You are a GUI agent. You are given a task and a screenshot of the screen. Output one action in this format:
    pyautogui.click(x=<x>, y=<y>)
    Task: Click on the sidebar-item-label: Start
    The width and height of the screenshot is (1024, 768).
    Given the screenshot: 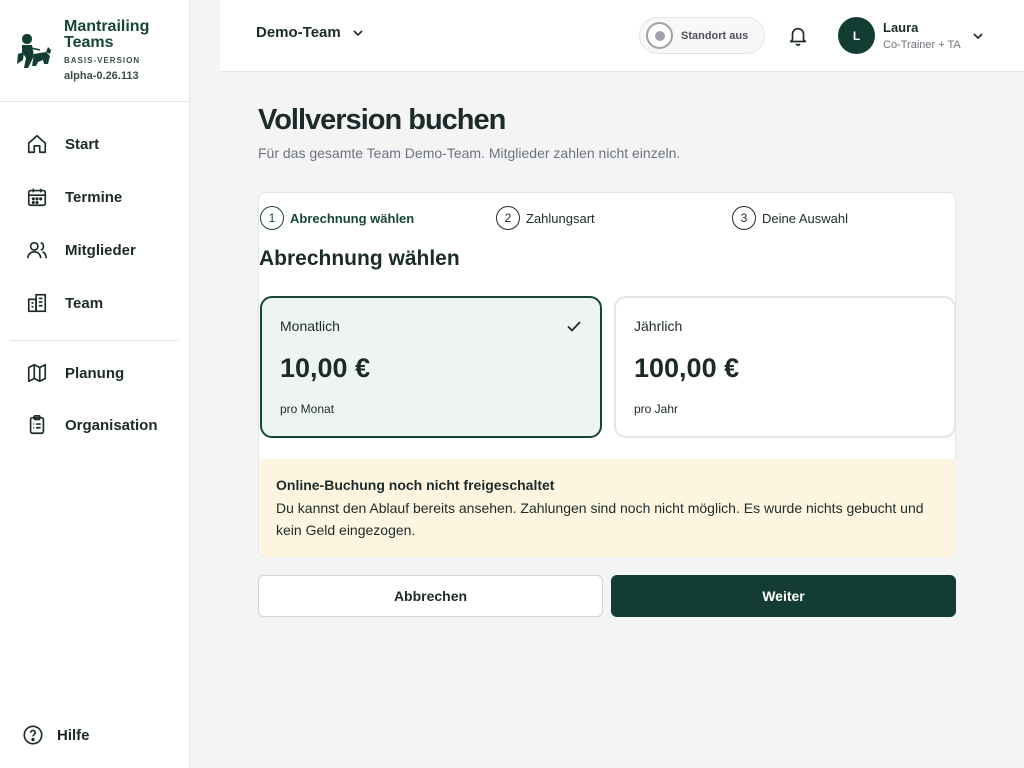 What is the action you would take?
    pyautogui.click(x=82, y=144)
    